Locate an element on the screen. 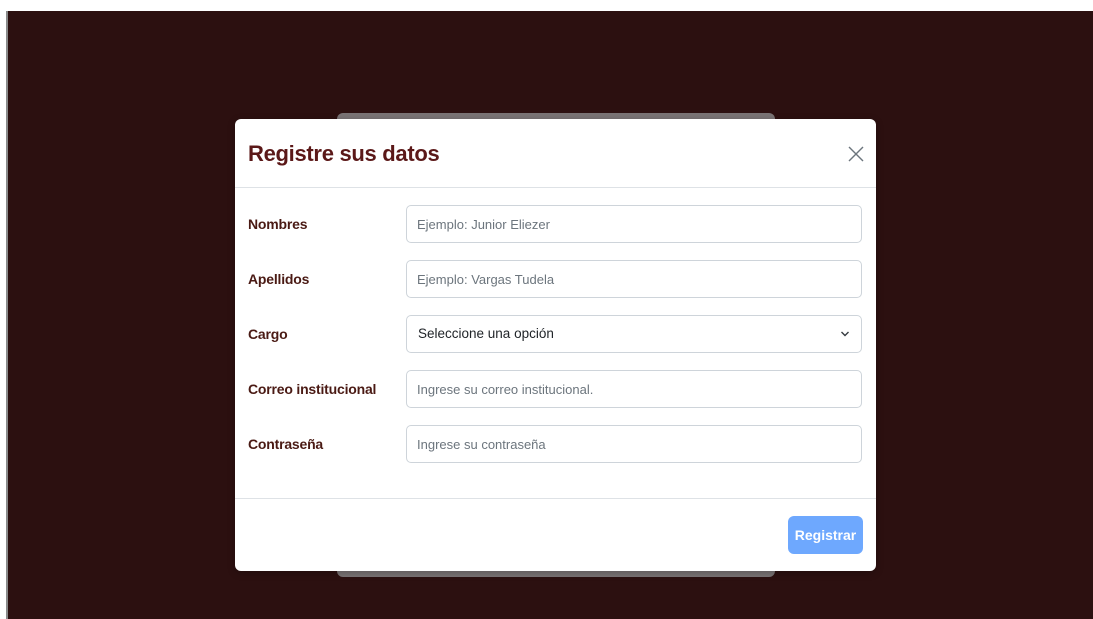 Image resolution: width=1093 pixels, height=619 pixels. modal-footer: Registrar is located at coordinates (555, 534).